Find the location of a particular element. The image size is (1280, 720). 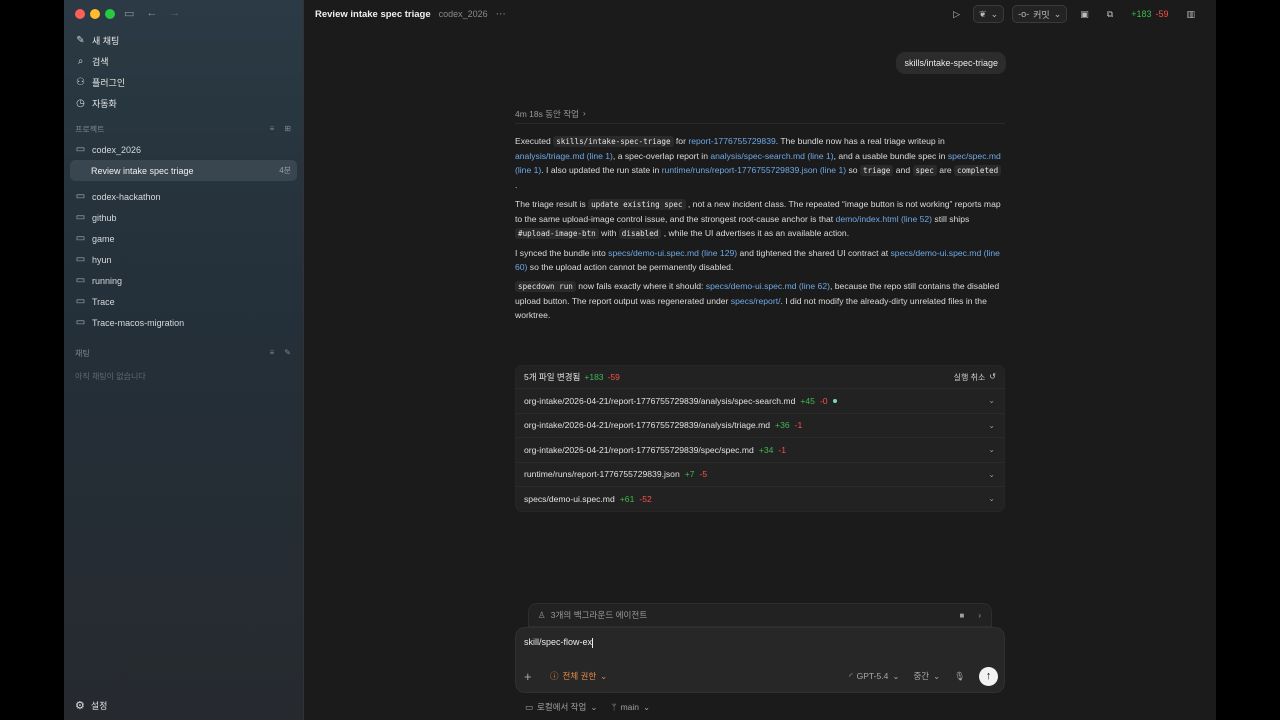

permission-dropdown: ⓘ 전체 권한 ⌄ is located at coordinates (578, 676).